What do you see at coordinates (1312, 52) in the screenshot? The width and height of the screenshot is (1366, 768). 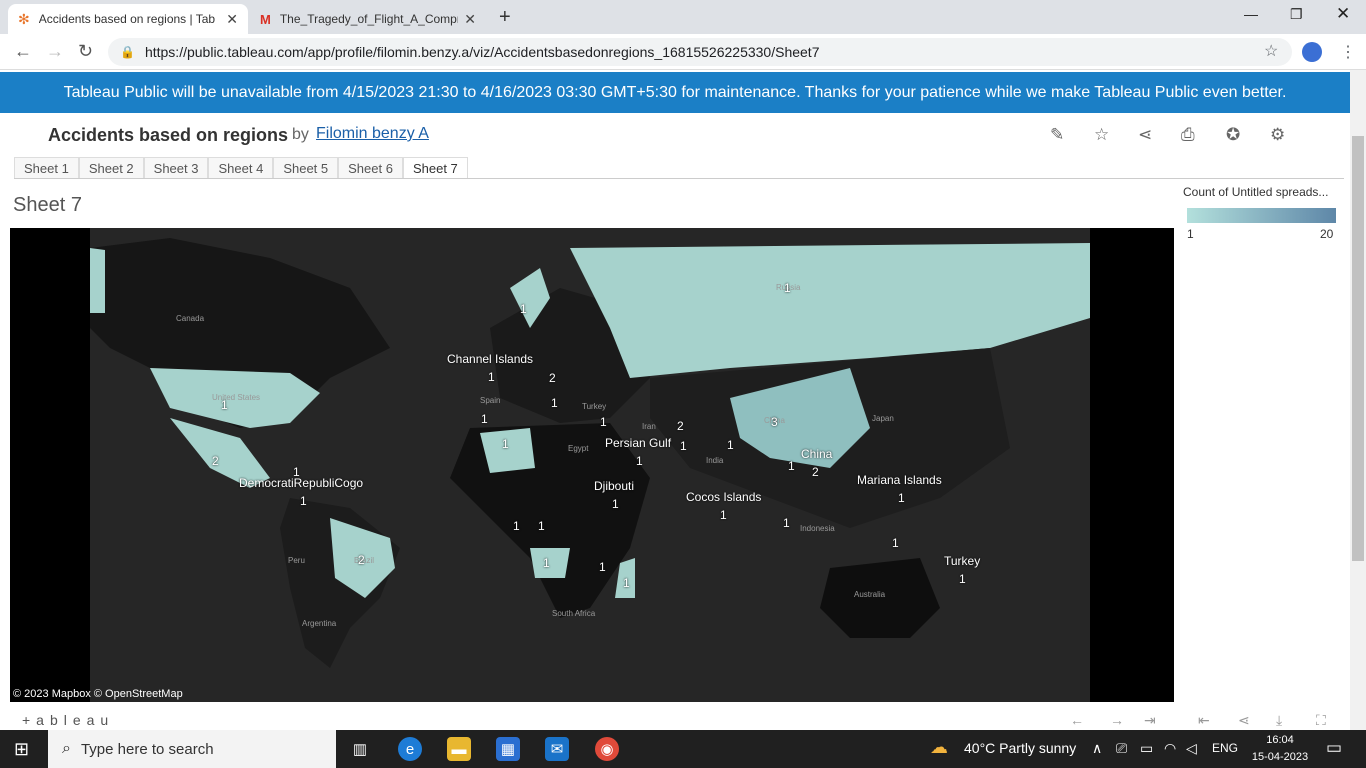 I see `profile-avatar` at bounding box center [1312, 52].